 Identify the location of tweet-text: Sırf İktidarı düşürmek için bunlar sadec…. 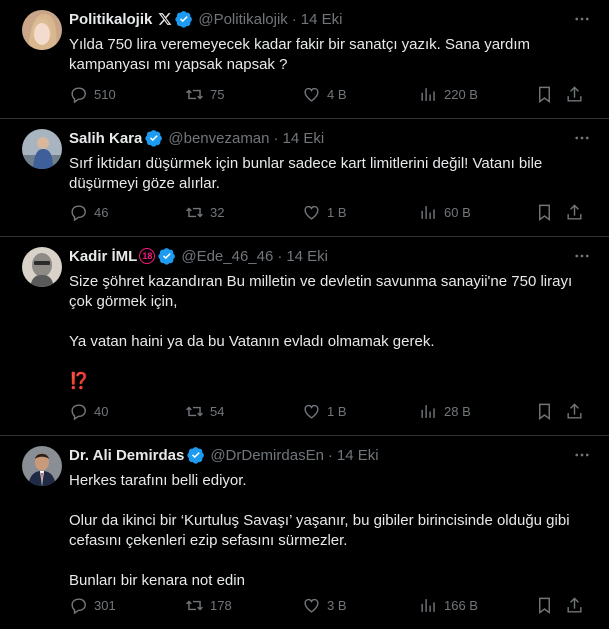
(306, 173).